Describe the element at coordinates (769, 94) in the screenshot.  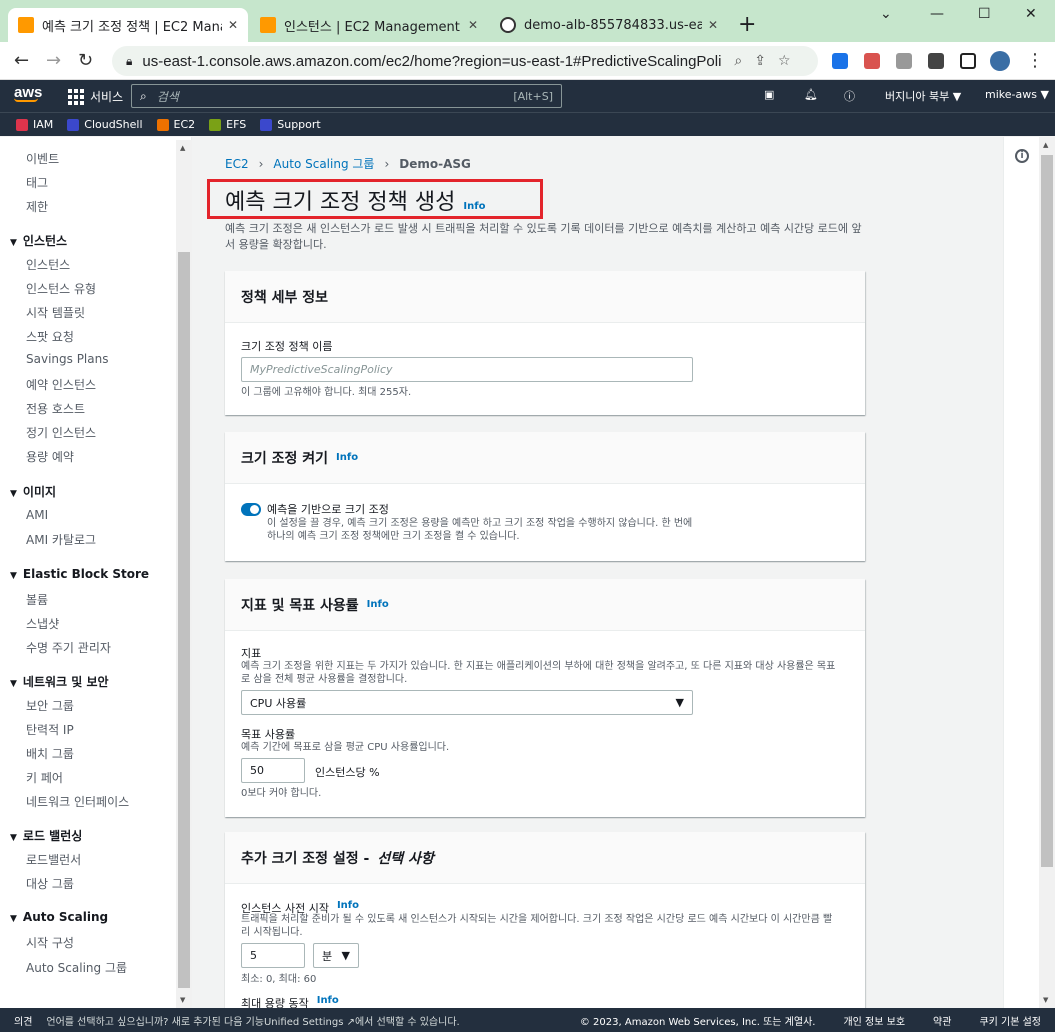
I see `cloudshell-icon: ▣` at that location.